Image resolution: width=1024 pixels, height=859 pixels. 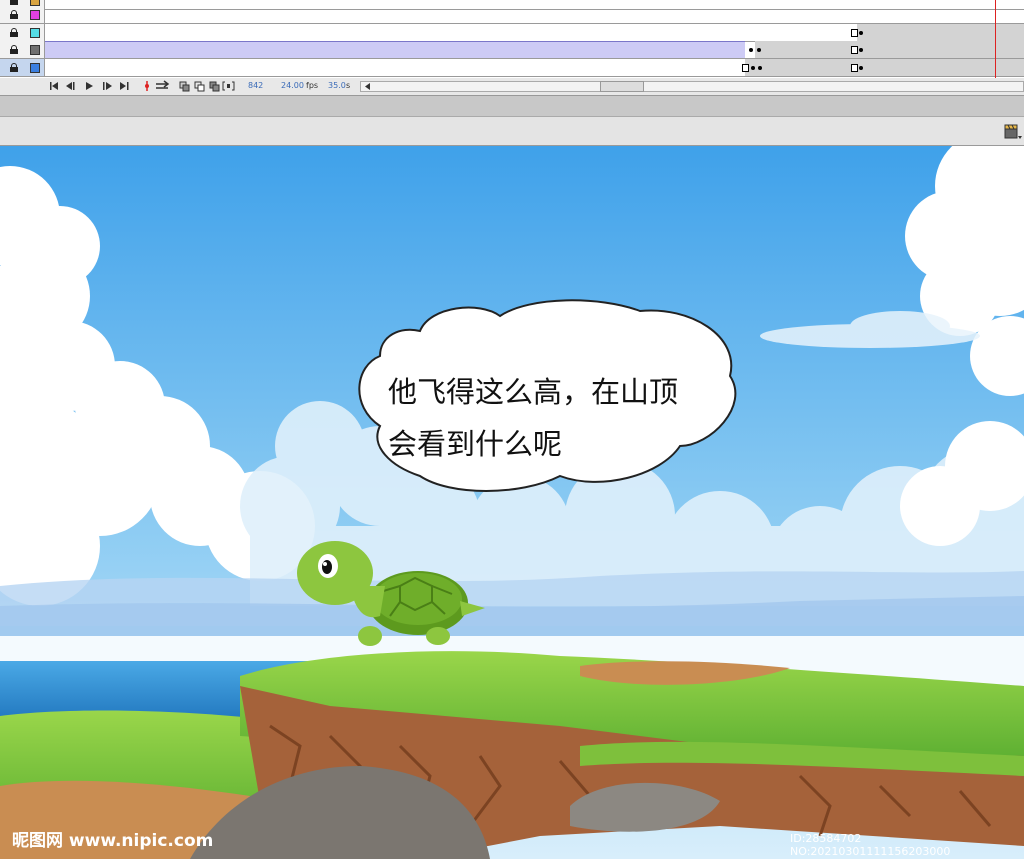 I want to click on motion-tween-span, so click(x=395, y=49).